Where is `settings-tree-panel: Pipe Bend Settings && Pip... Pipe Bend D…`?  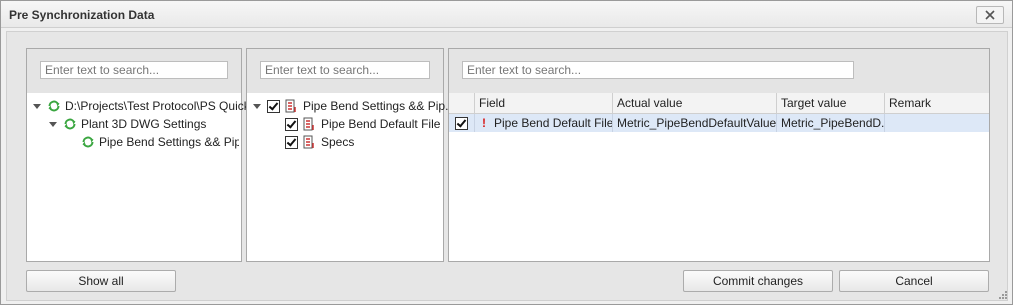
settings-tree-panel: Pipe Bend Settings && Pip... Pipe Bend D… is located at coordinates (350, 155).